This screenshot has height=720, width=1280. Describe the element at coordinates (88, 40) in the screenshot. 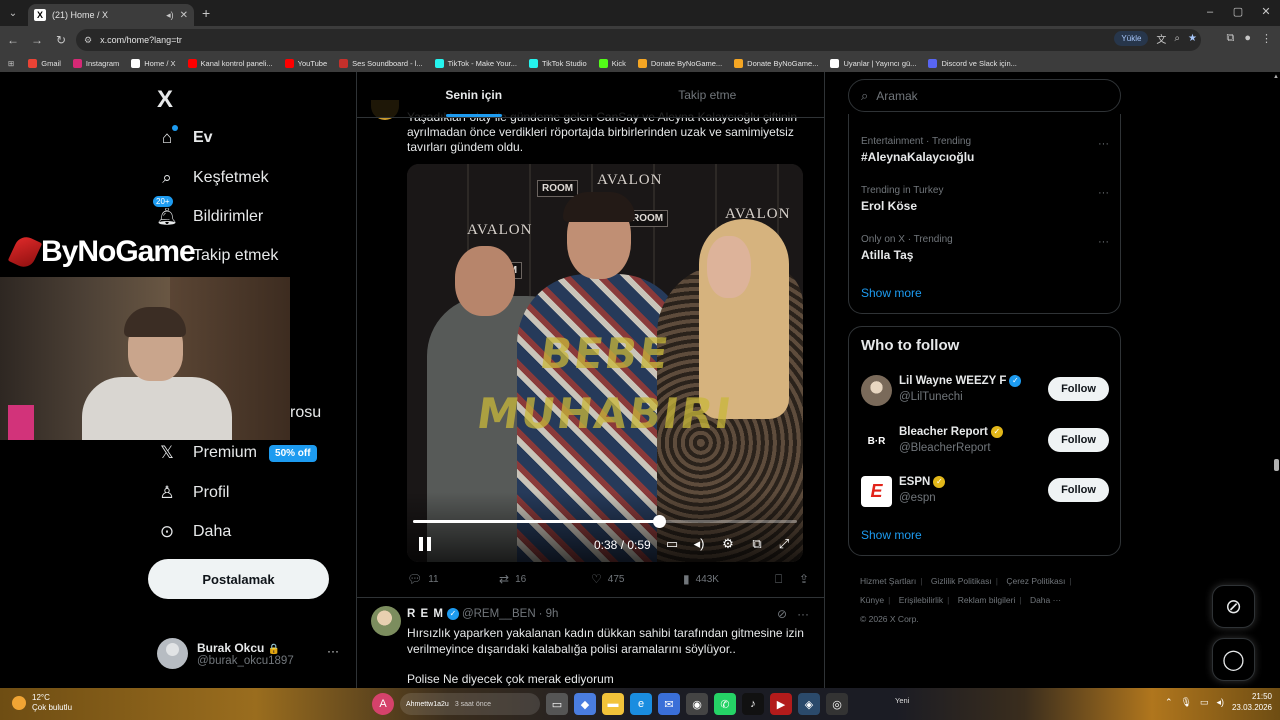

I see `site-info-icon: ⚙` at that location.